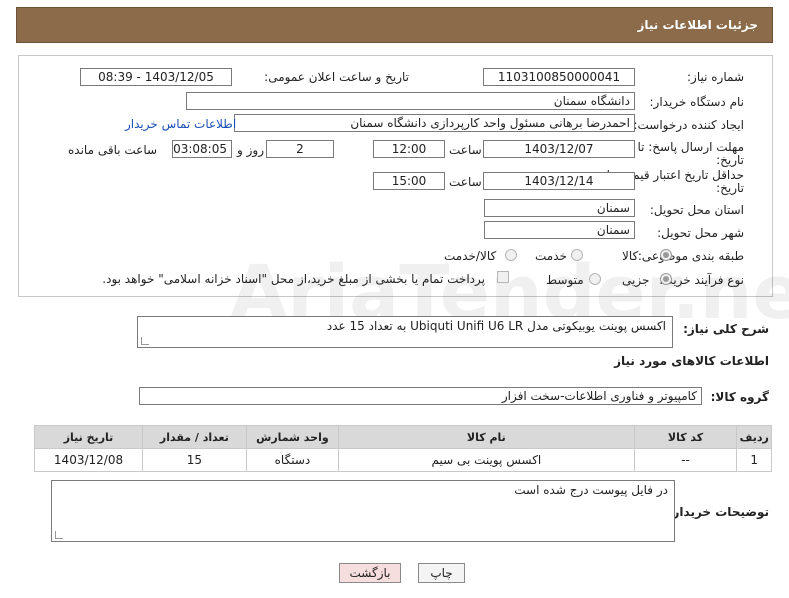 This screenshot has height=598, width=789. Describe the element at coordinates (503, 277) in the screenshot. I see `treasury-payment-checkbox` at that location.